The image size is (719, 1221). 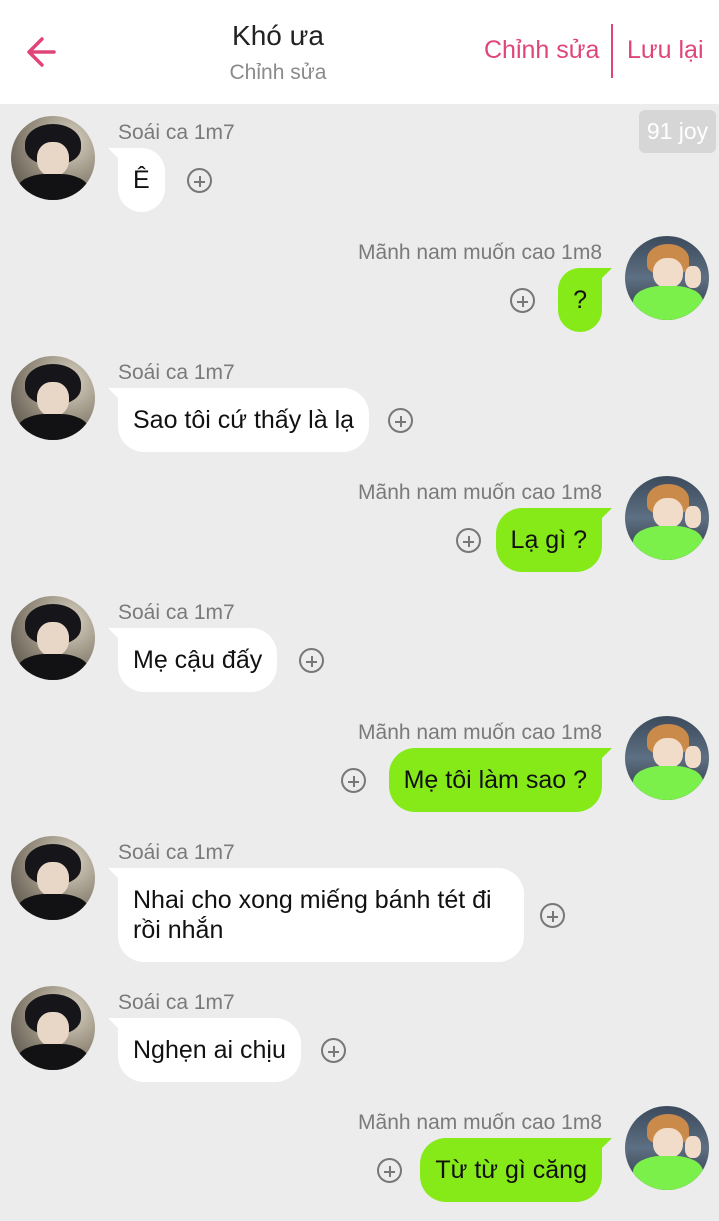 I want to click on edit-button: Chỉnh sửa, so click(x=541, y=50).